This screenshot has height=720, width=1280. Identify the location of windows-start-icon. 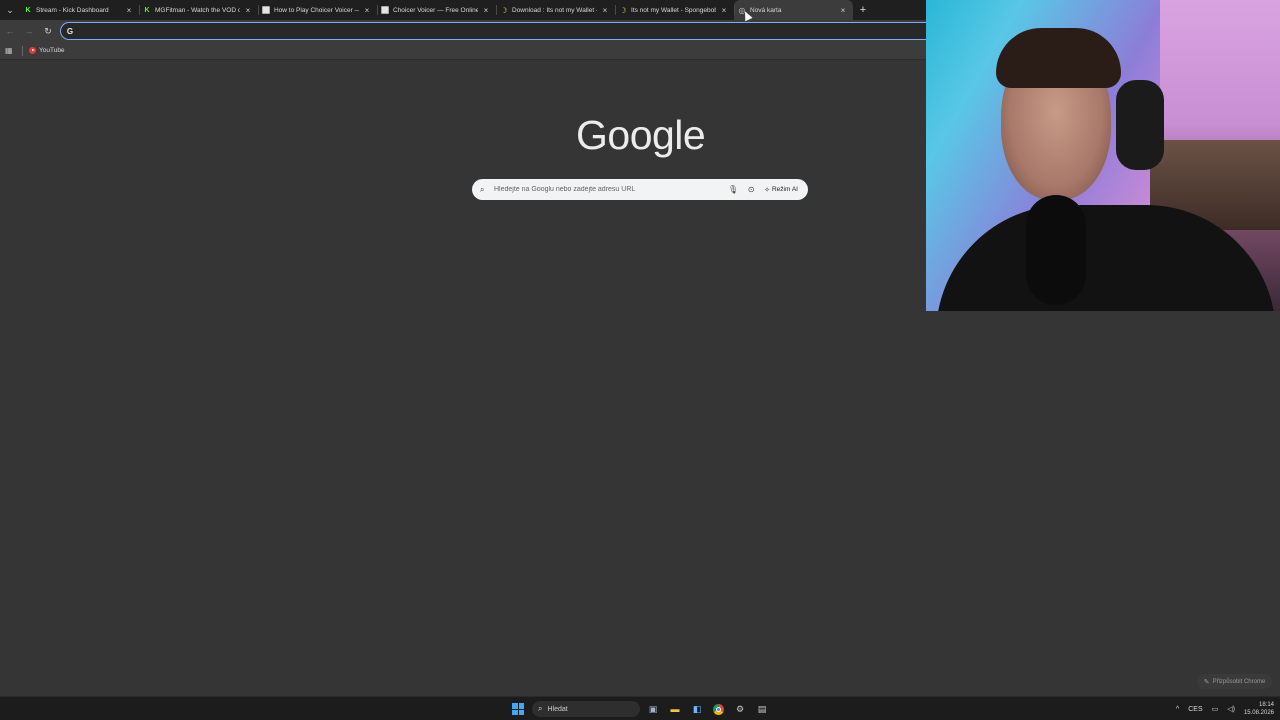
(518, 709).